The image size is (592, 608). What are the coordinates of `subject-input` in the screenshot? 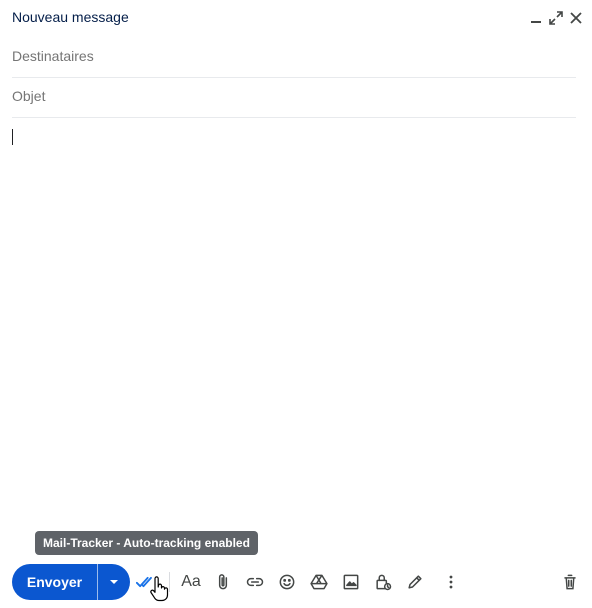 It's located at (292, 96).